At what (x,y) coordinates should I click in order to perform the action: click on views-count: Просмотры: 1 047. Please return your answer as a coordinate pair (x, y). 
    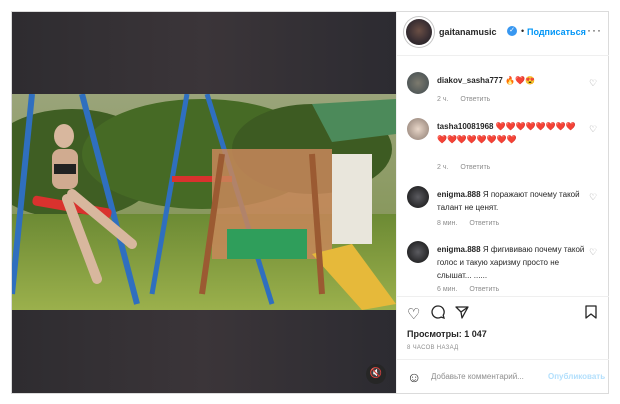
    Looking at the image, I should click on (447, 334).